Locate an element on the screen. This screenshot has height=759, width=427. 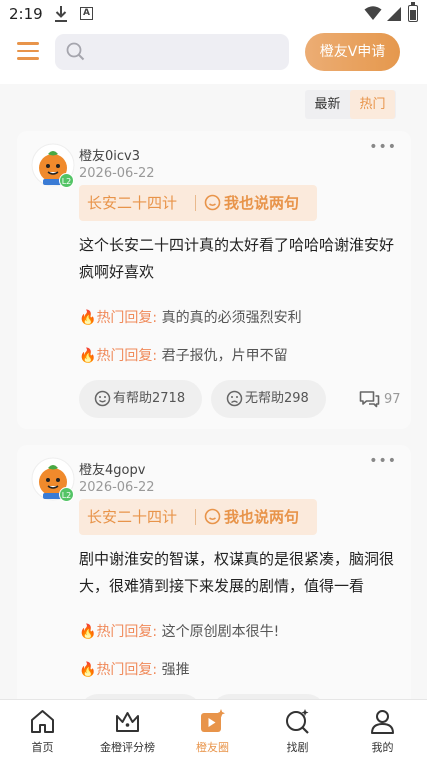
download-icon is located at coordinates (61, 14).